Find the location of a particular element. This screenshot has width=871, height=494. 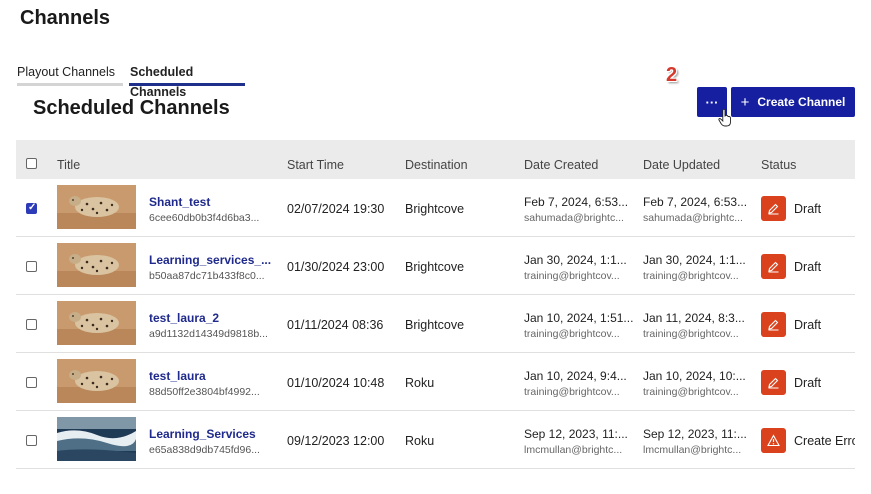

start-time: 09/12/2023 12:00 is located at coordinates (336, 441).